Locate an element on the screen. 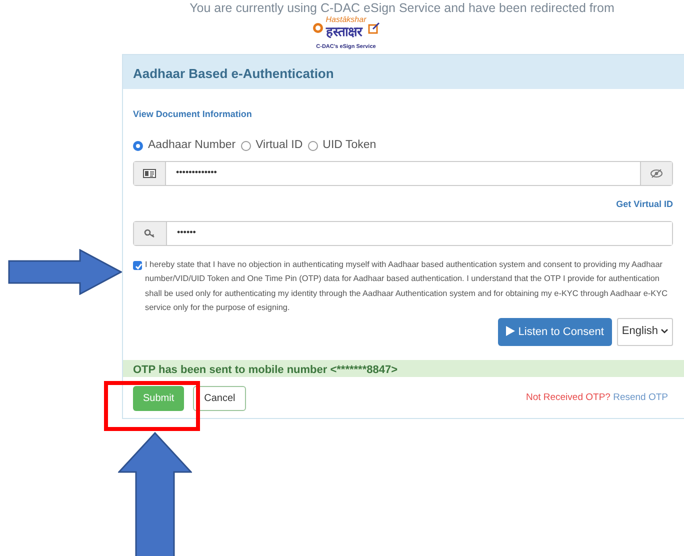 The height and width of the screenshot is (556, 684). logo-wordmark: Hastākshar is located at coordinates (346, 20).